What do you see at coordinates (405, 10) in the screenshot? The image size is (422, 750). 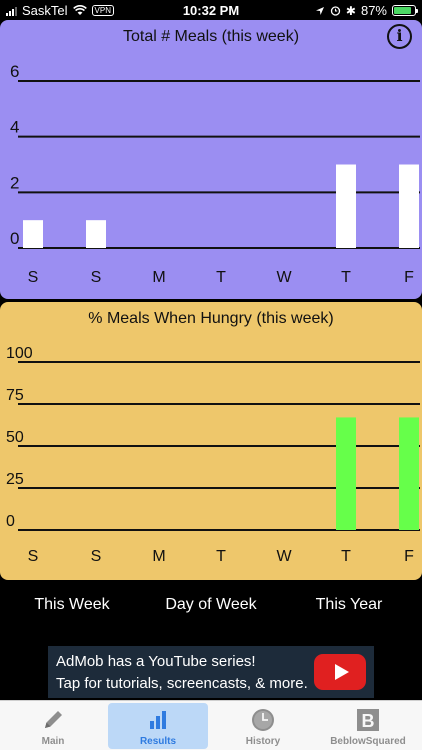 I see `battery-icon` at bounding box center [405, 10].